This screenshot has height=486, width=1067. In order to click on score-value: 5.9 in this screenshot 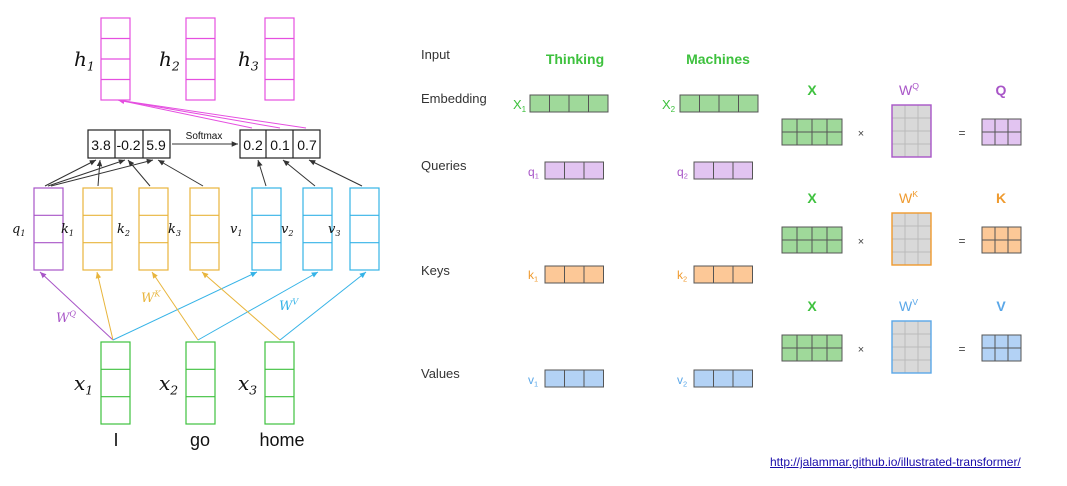, I will do `click(156, 145)`.